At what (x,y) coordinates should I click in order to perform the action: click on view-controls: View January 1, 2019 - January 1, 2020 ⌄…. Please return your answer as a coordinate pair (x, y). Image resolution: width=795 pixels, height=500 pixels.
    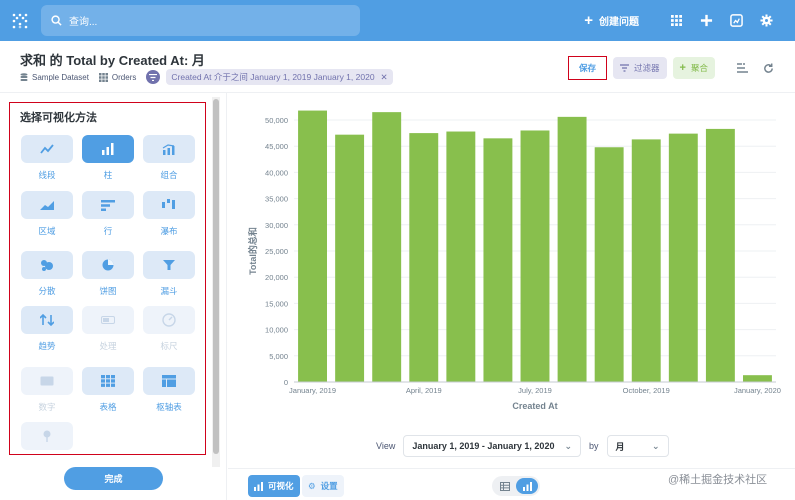
    Looking at the image, I should click on (522, 446).